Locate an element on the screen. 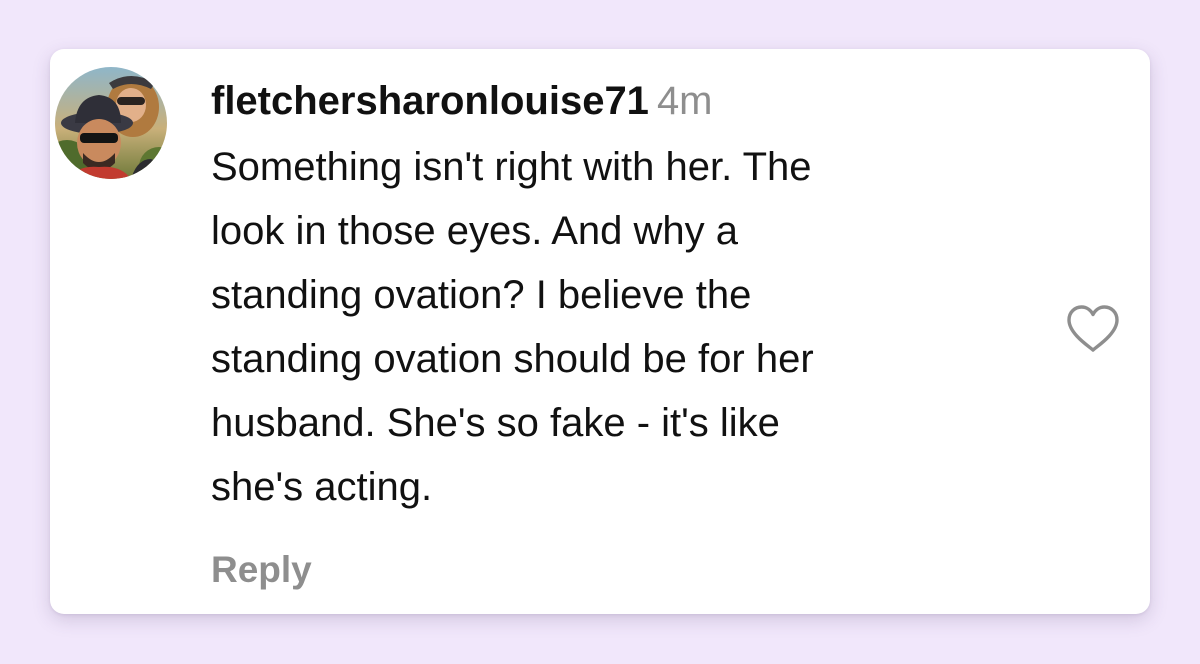 This screenshot has width=1200, height=664. heart-outline-icon is located at coordinates (1093, 328).